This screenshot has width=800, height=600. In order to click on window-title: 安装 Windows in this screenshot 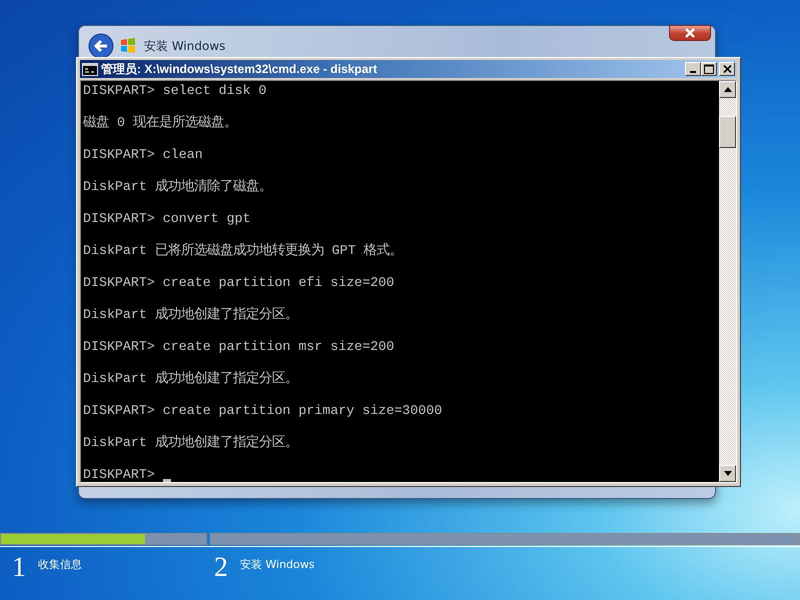, I will do `click(185, 46)`.